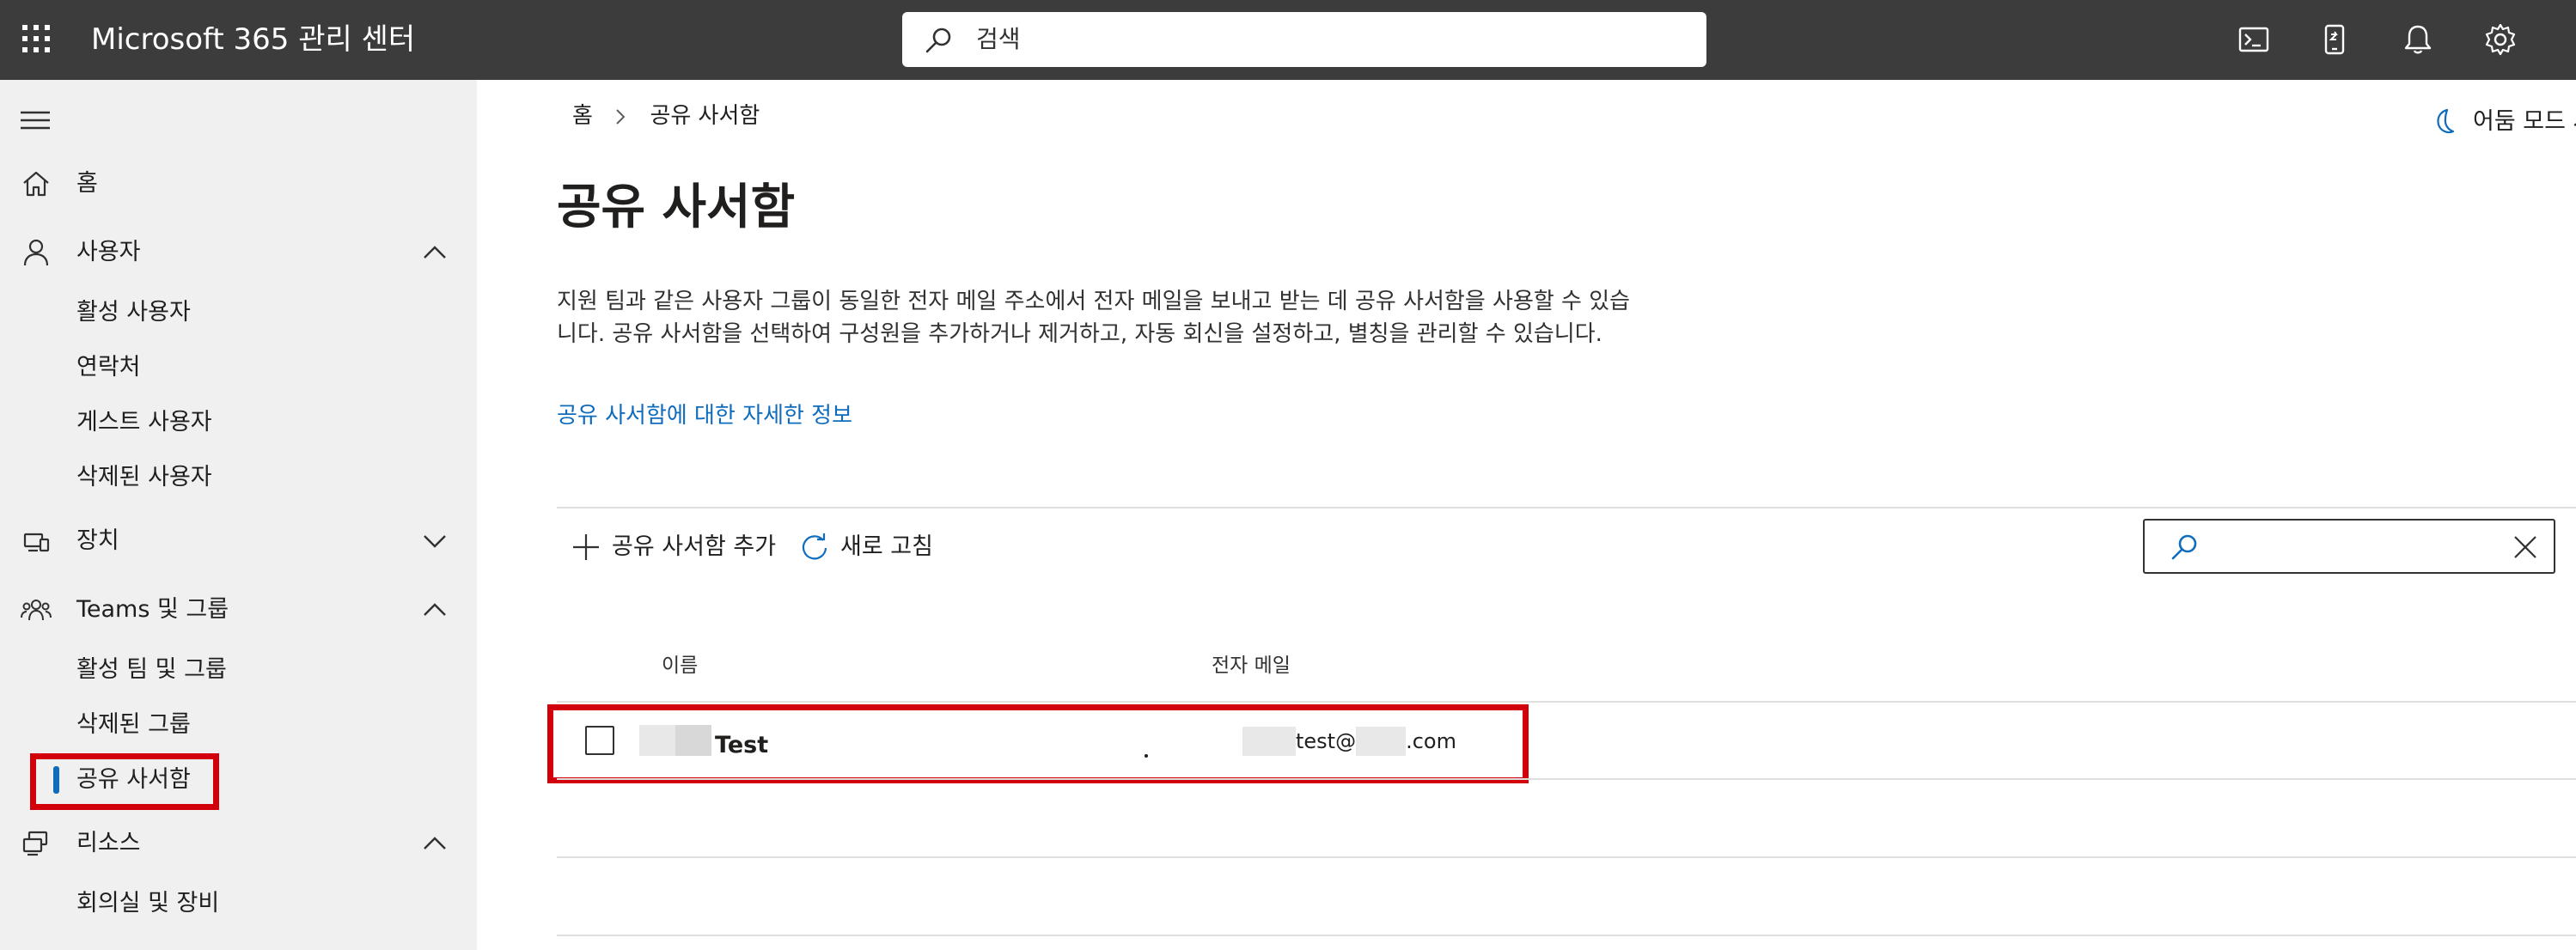 The width and height of the screenshot is (2576, 950). What do you see at coordinates (36, 611) in the screenshot?
I see `people-icon` at bounding box center [36, 611].